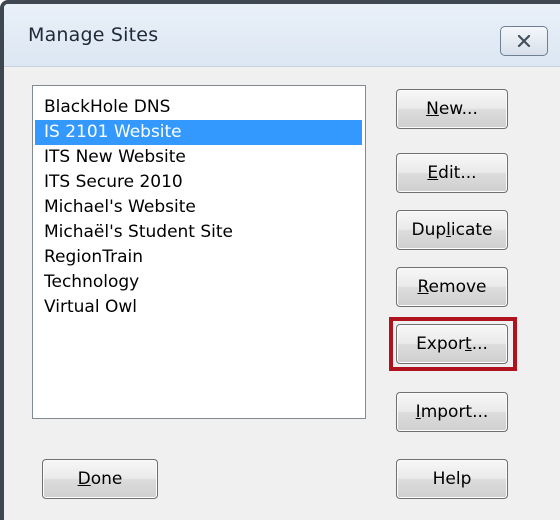 This screenshot has height=520, width=560. Describe the element at coordinates (198, 182) in the screenshot. I see `site-list-item: ITS Secure 2010` at that location.